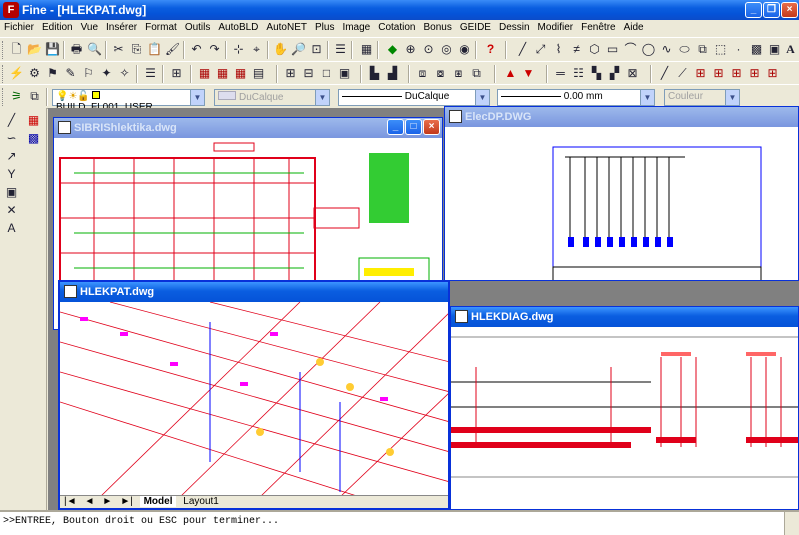 The width and height of the screenshot is (799, 535). What do you see at coordinates (11, 228) in the screenshot?
I see `text-icon: A` at bounding box center [11, 228].